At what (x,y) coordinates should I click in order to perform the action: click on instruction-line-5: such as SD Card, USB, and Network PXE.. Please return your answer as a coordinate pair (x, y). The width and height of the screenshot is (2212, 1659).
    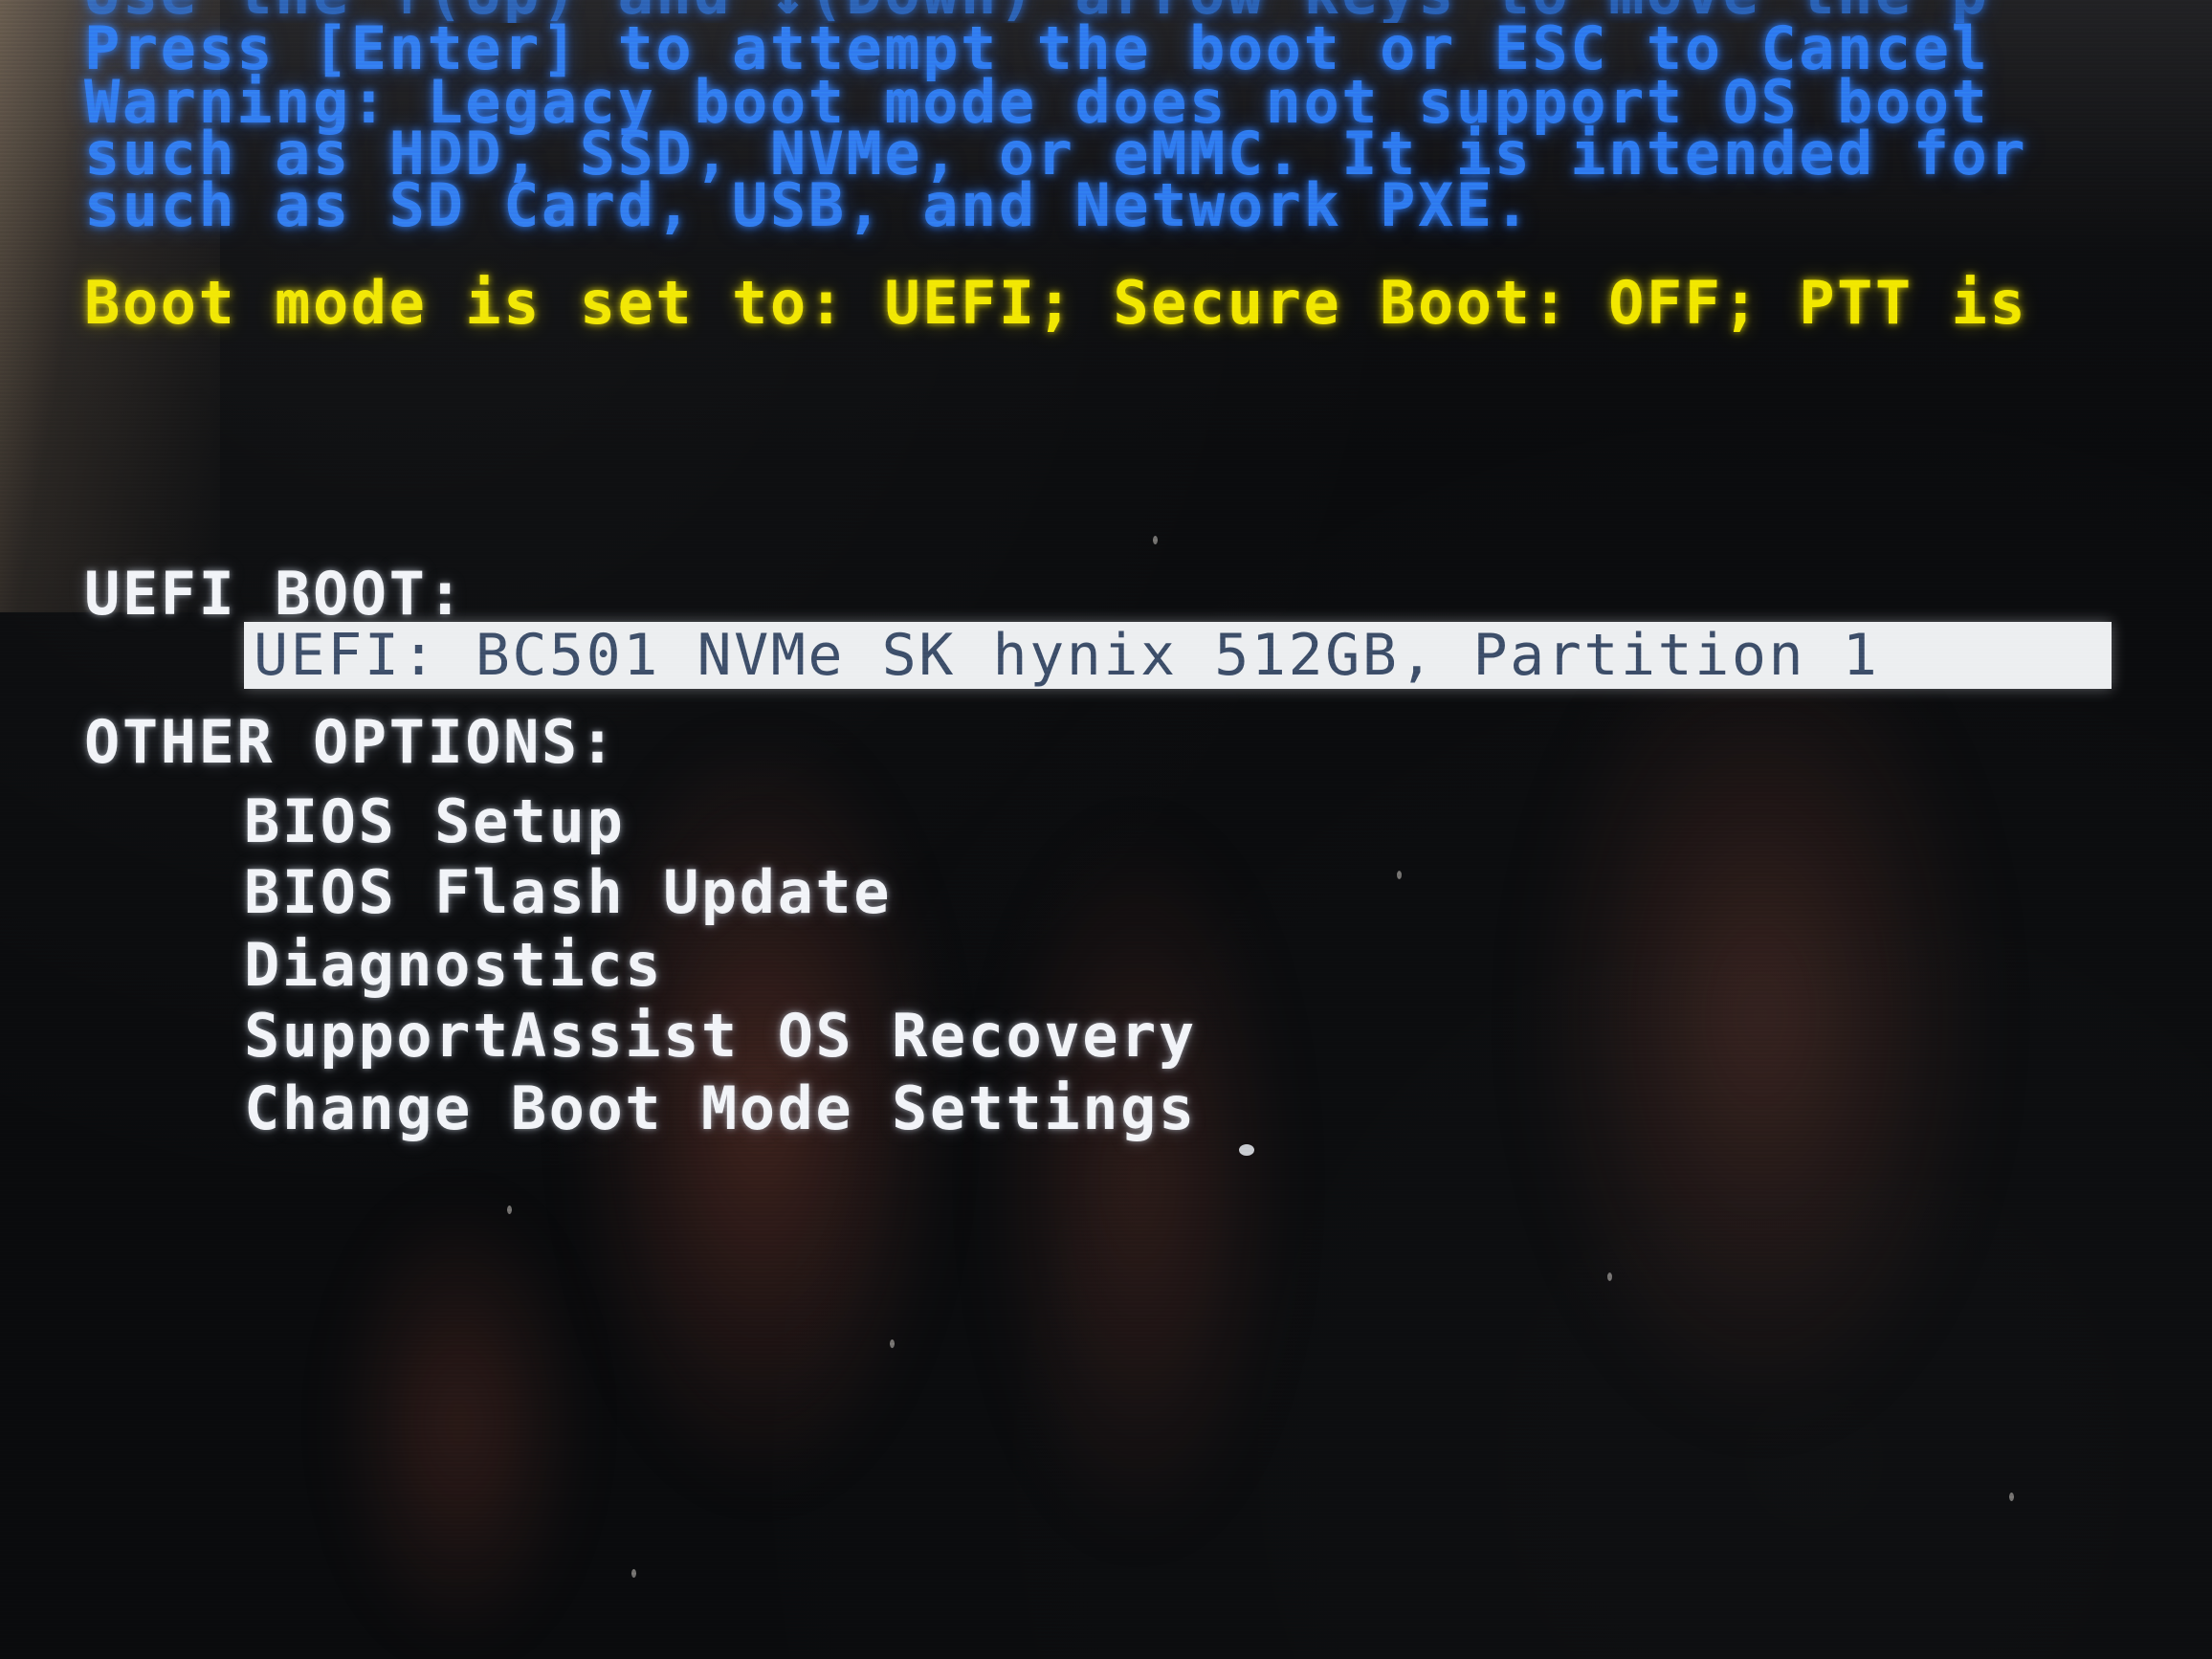
    Looking at the image, I should click on (808, 205).